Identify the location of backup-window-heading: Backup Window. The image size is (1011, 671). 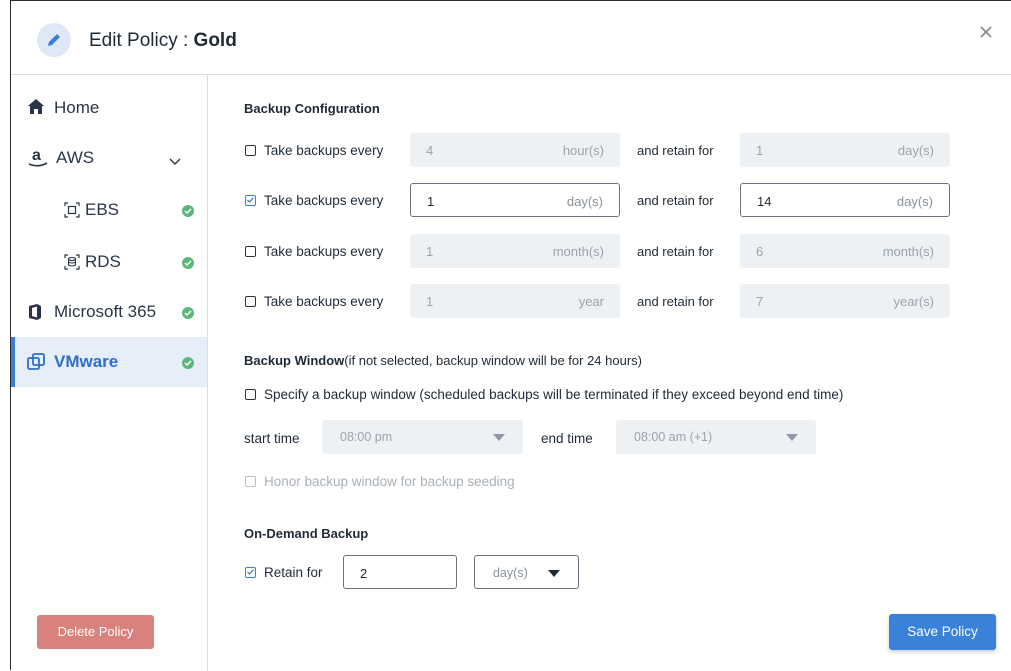
(294, 360).